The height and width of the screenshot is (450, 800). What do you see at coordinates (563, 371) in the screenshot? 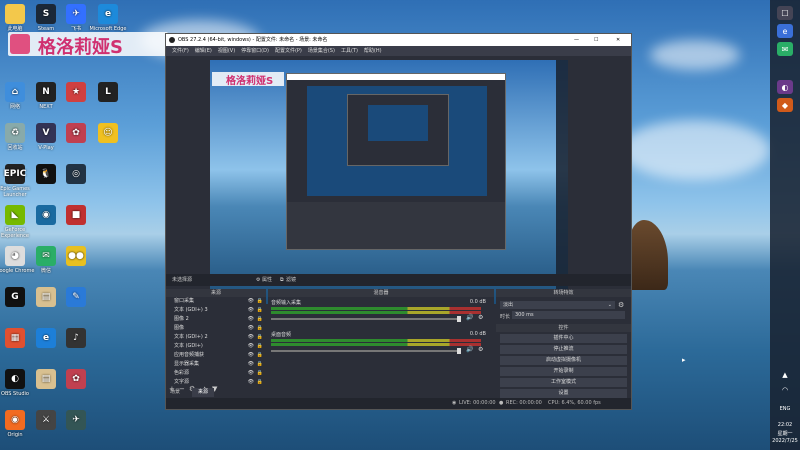
I see `control-button: 开始录制` at bounding box center [563, 371].